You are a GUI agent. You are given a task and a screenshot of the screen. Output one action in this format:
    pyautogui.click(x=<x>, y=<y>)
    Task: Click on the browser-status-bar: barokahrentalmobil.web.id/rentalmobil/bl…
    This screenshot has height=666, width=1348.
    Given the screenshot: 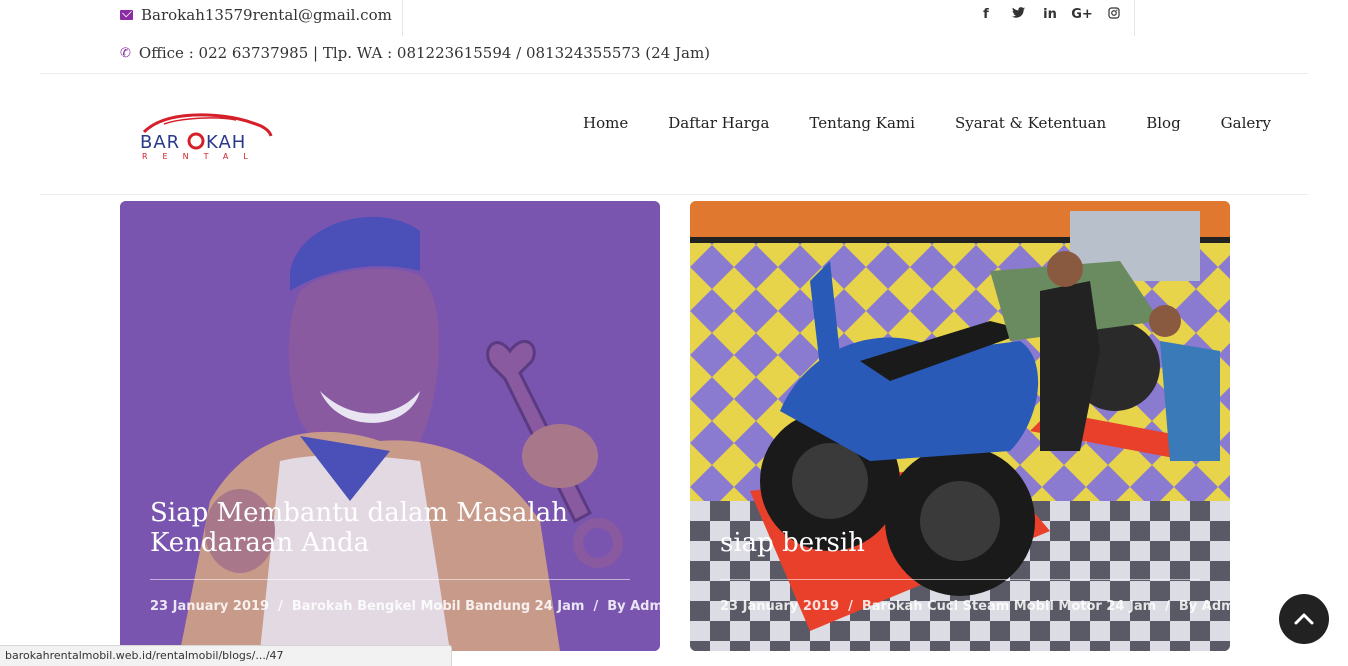 What is the action you would take?
    pyautogui.click(x=226, y=655)
    